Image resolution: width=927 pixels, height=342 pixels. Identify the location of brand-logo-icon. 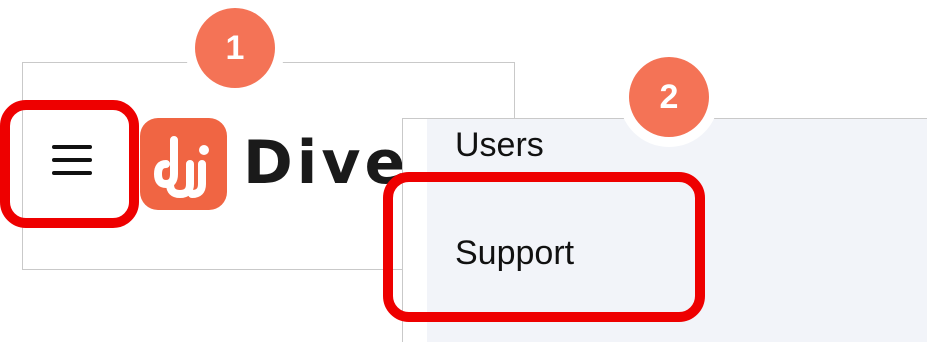
(183, 164).